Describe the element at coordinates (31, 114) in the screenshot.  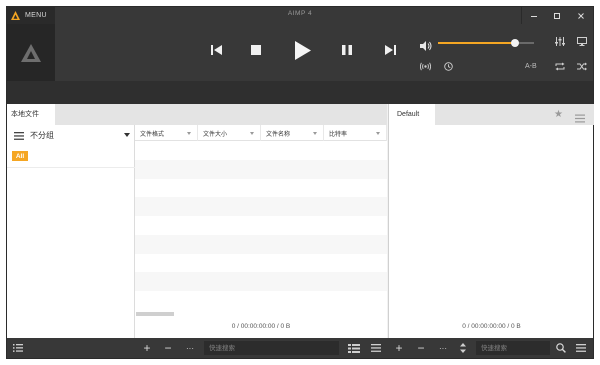
I see `tab-local-files: 本地文件` at that location.